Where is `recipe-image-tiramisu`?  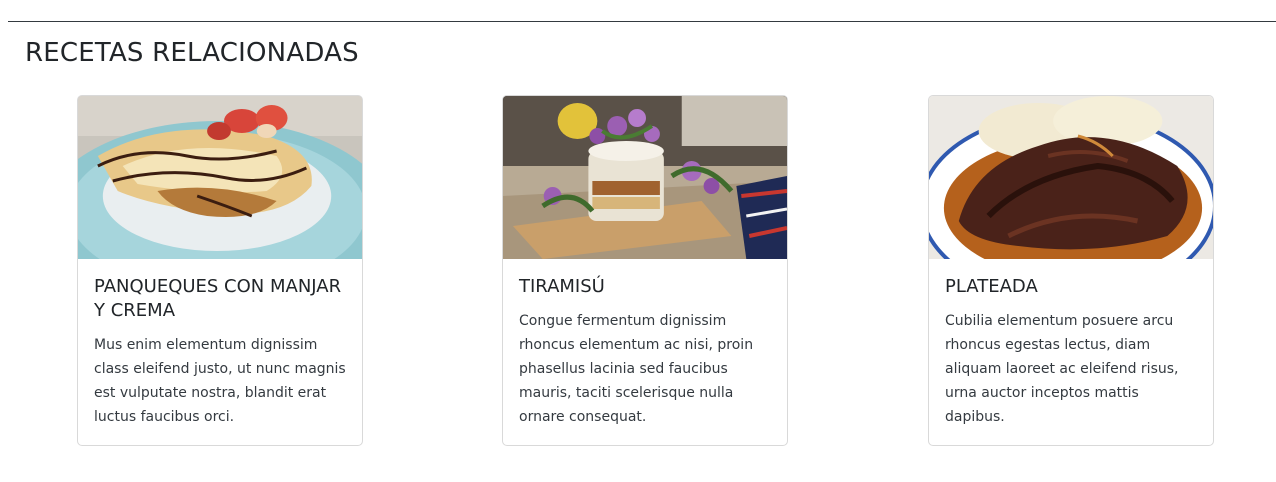
recipe-image-tiramisu is located at coordinates (645, 177).